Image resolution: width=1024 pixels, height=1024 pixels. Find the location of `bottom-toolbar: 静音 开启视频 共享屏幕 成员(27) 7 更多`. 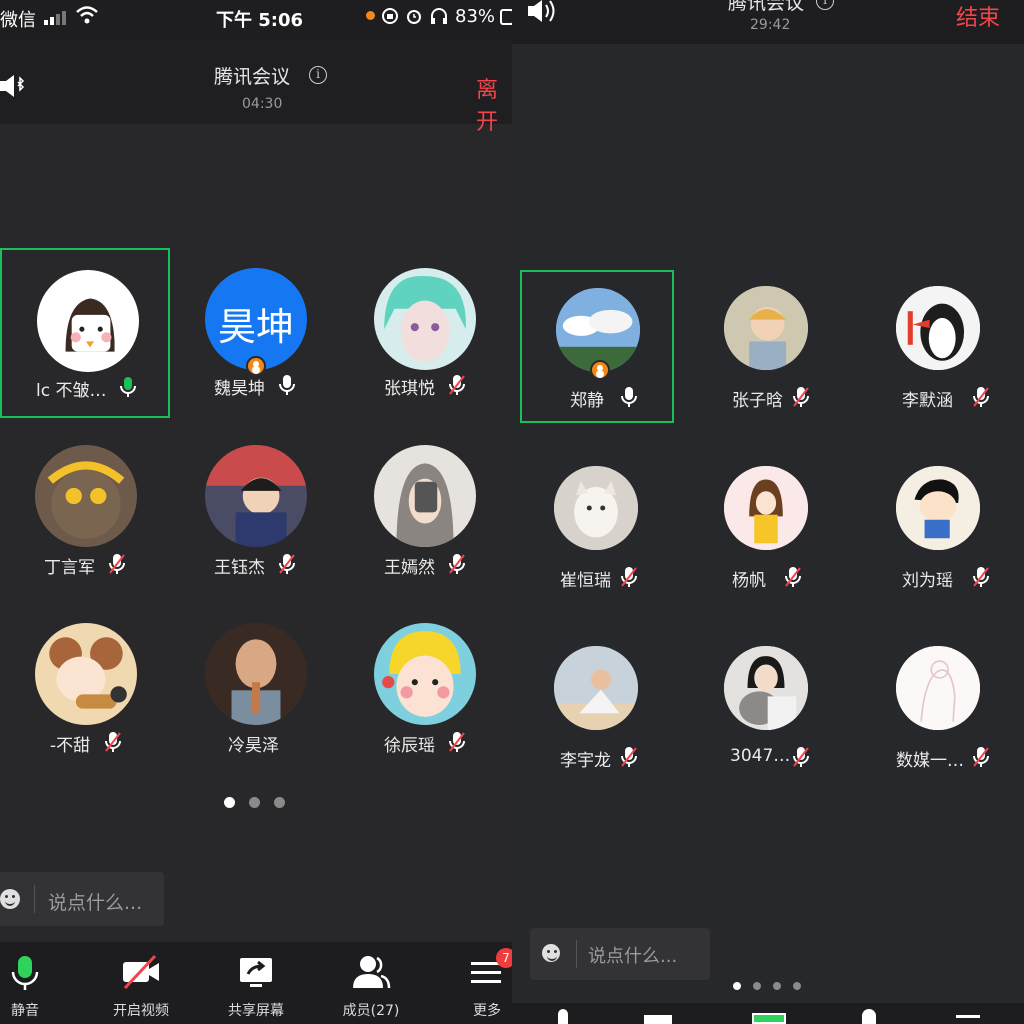

bottom-toolbar: 静音 开启视频 共享屏幕 成员(27) 7 更多 is located at coordinates (256, 983).